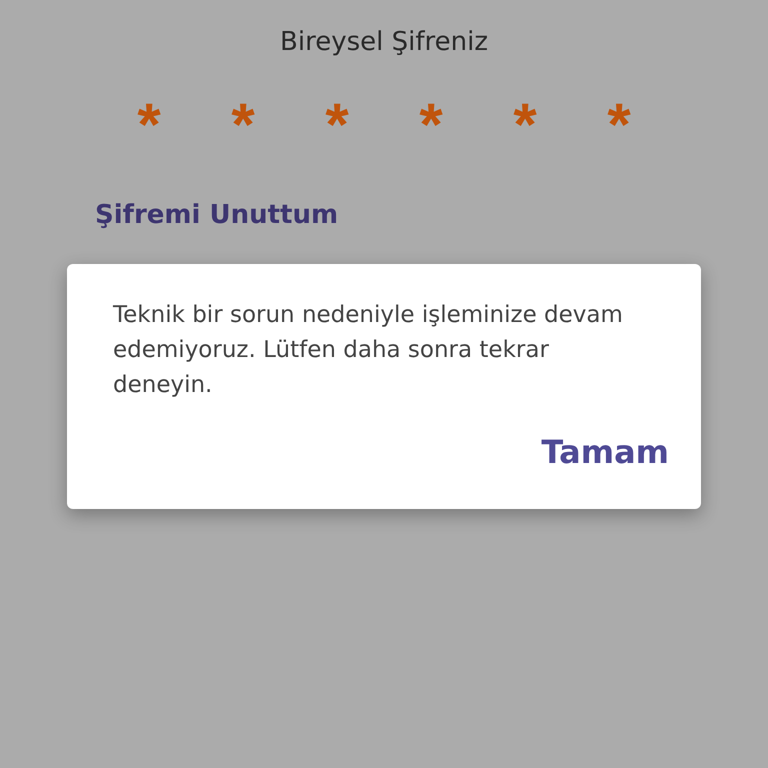 This screenshot has width=768, height=768. What do you see at coordinates (368, 350) in the screenshot?
I see `dialog-message: Teknik bir sorun nedeniyle işleminize devam edemiyoruz. Lütfen daha sonra tekrar deneyin.` at bounding box center [368, 350].